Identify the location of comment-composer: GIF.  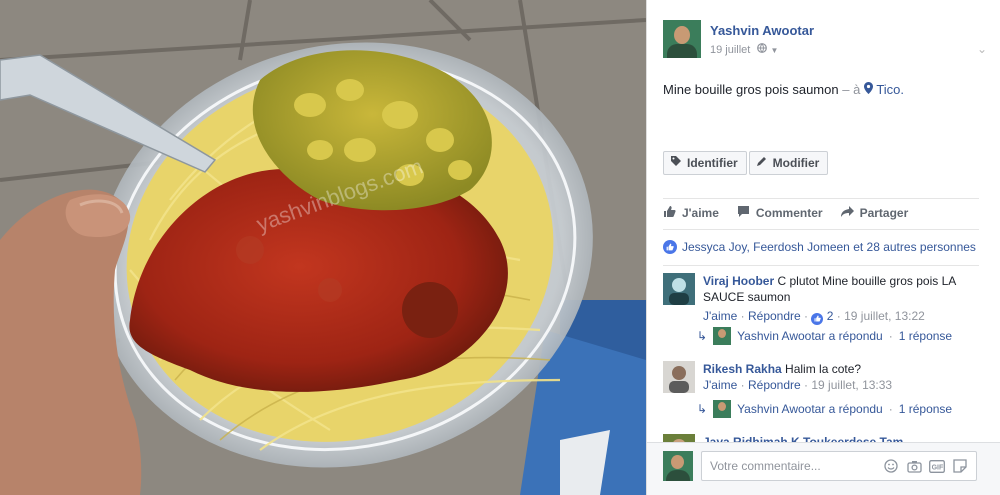
(823, 468).